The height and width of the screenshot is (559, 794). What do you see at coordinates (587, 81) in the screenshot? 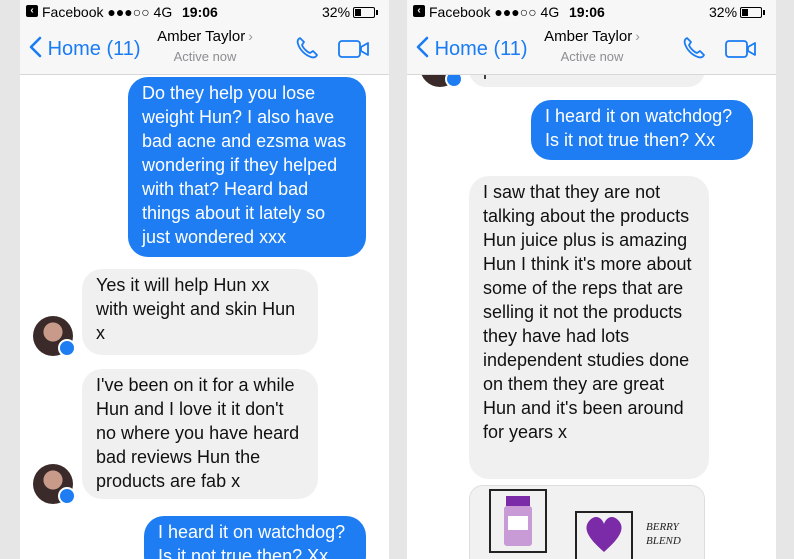
I see `incoming-message: products are fab x` at bounding box center [587, 81].